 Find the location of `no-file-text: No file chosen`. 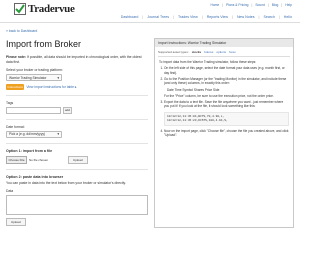

no-file-text: No file chosen is located at coordinates (39, 159).